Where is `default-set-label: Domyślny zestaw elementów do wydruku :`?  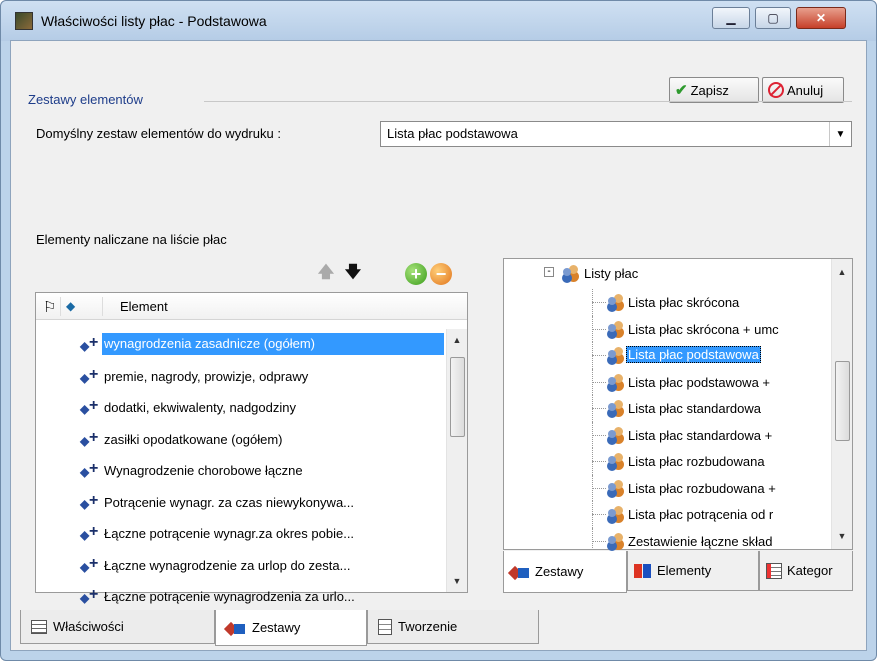
default-set-label: Domyślny zestaw elementów do wydruku : is located at coordinates (158, 133).